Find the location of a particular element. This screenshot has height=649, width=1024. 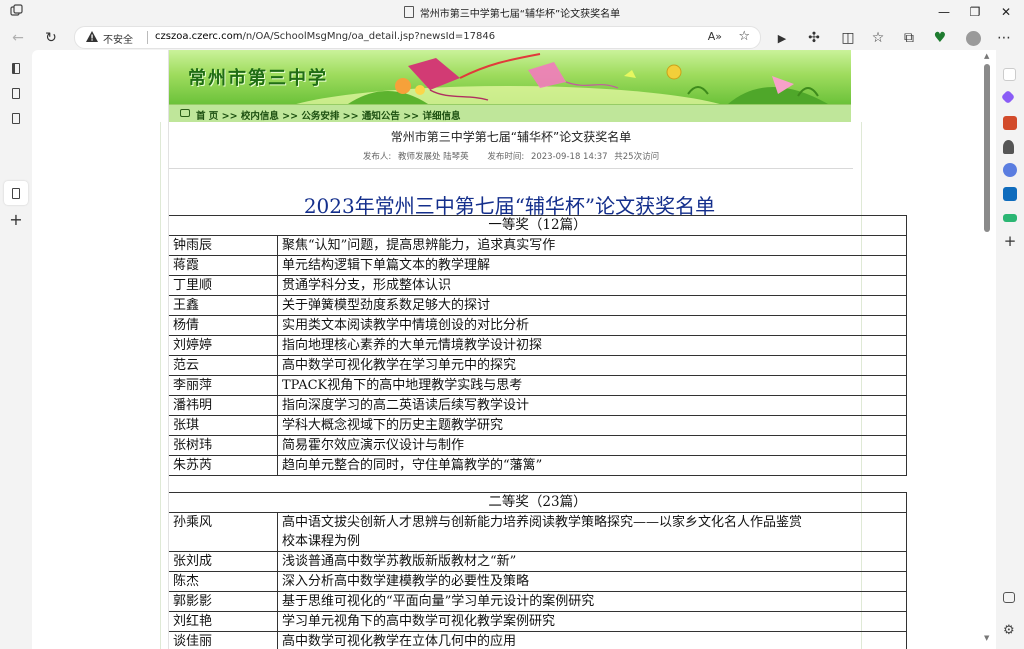

table-row: 刘红艳 学习单元视角下的高中数学可视化教学案例研究 is located at coordinates (537, 621).